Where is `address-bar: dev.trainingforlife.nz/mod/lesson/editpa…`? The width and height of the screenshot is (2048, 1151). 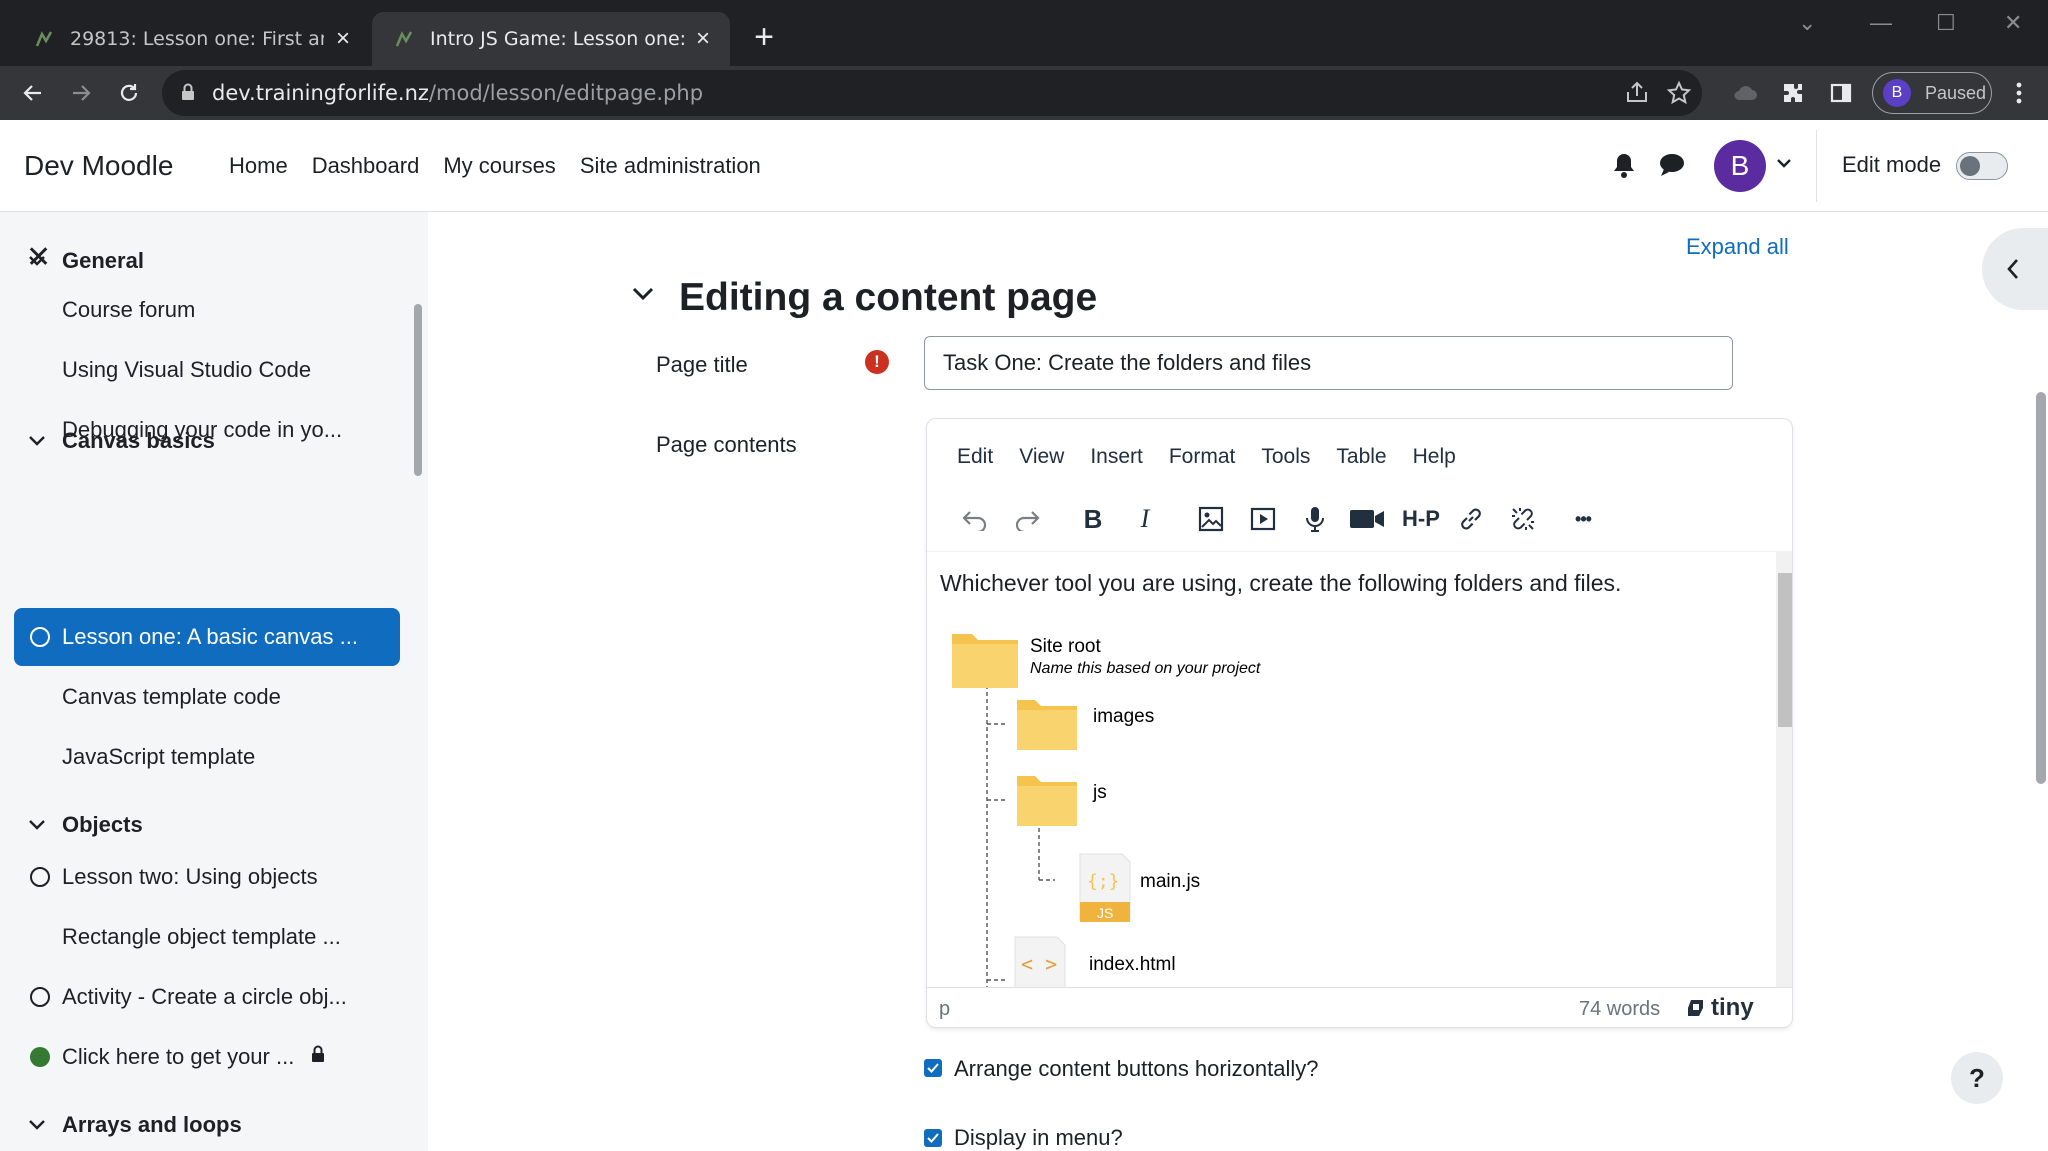 address-bar: dev.trainingforlife.nz/mod/lesson/editpa… is located at coordinates (932, 93).